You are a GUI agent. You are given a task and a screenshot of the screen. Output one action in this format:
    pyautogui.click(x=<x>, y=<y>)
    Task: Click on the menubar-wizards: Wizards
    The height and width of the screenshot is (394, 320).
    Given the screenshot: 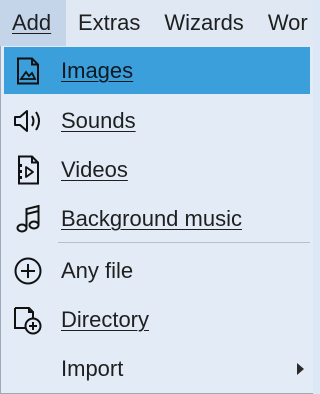 What is the action you would take?
    pyautogui.click(x=203, y=23)
    